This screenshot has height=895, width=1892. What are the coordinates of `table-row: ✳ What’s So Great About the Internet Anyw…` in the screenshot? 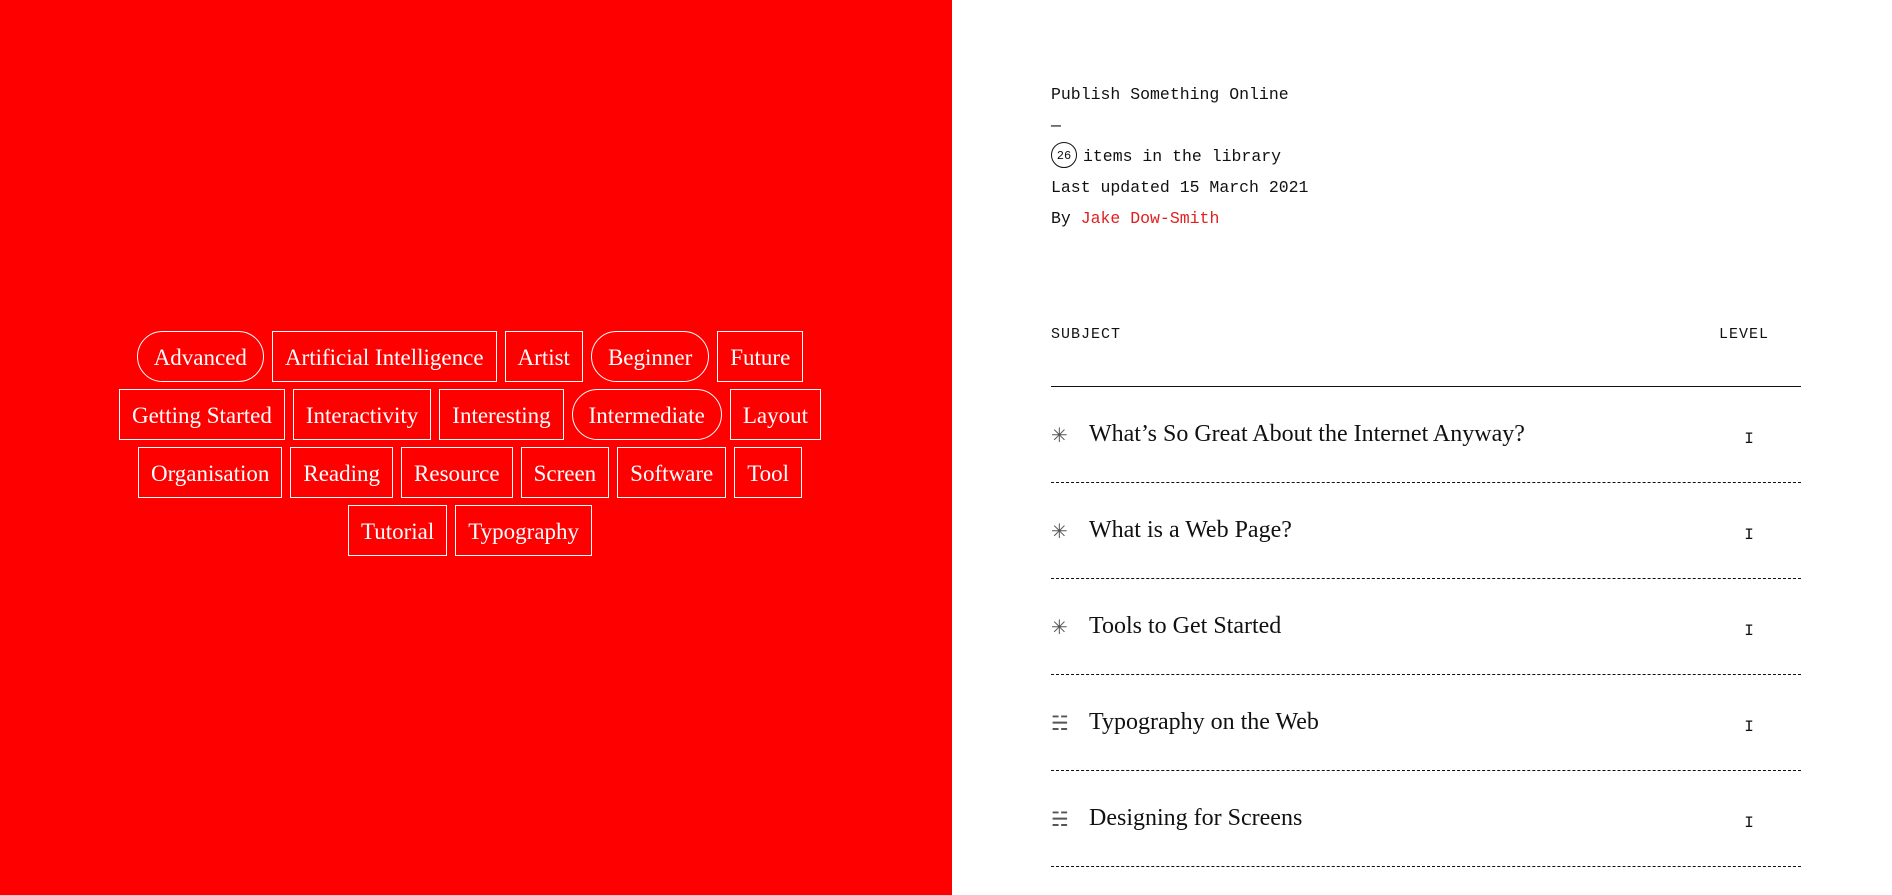 It's located at (1426, 435).